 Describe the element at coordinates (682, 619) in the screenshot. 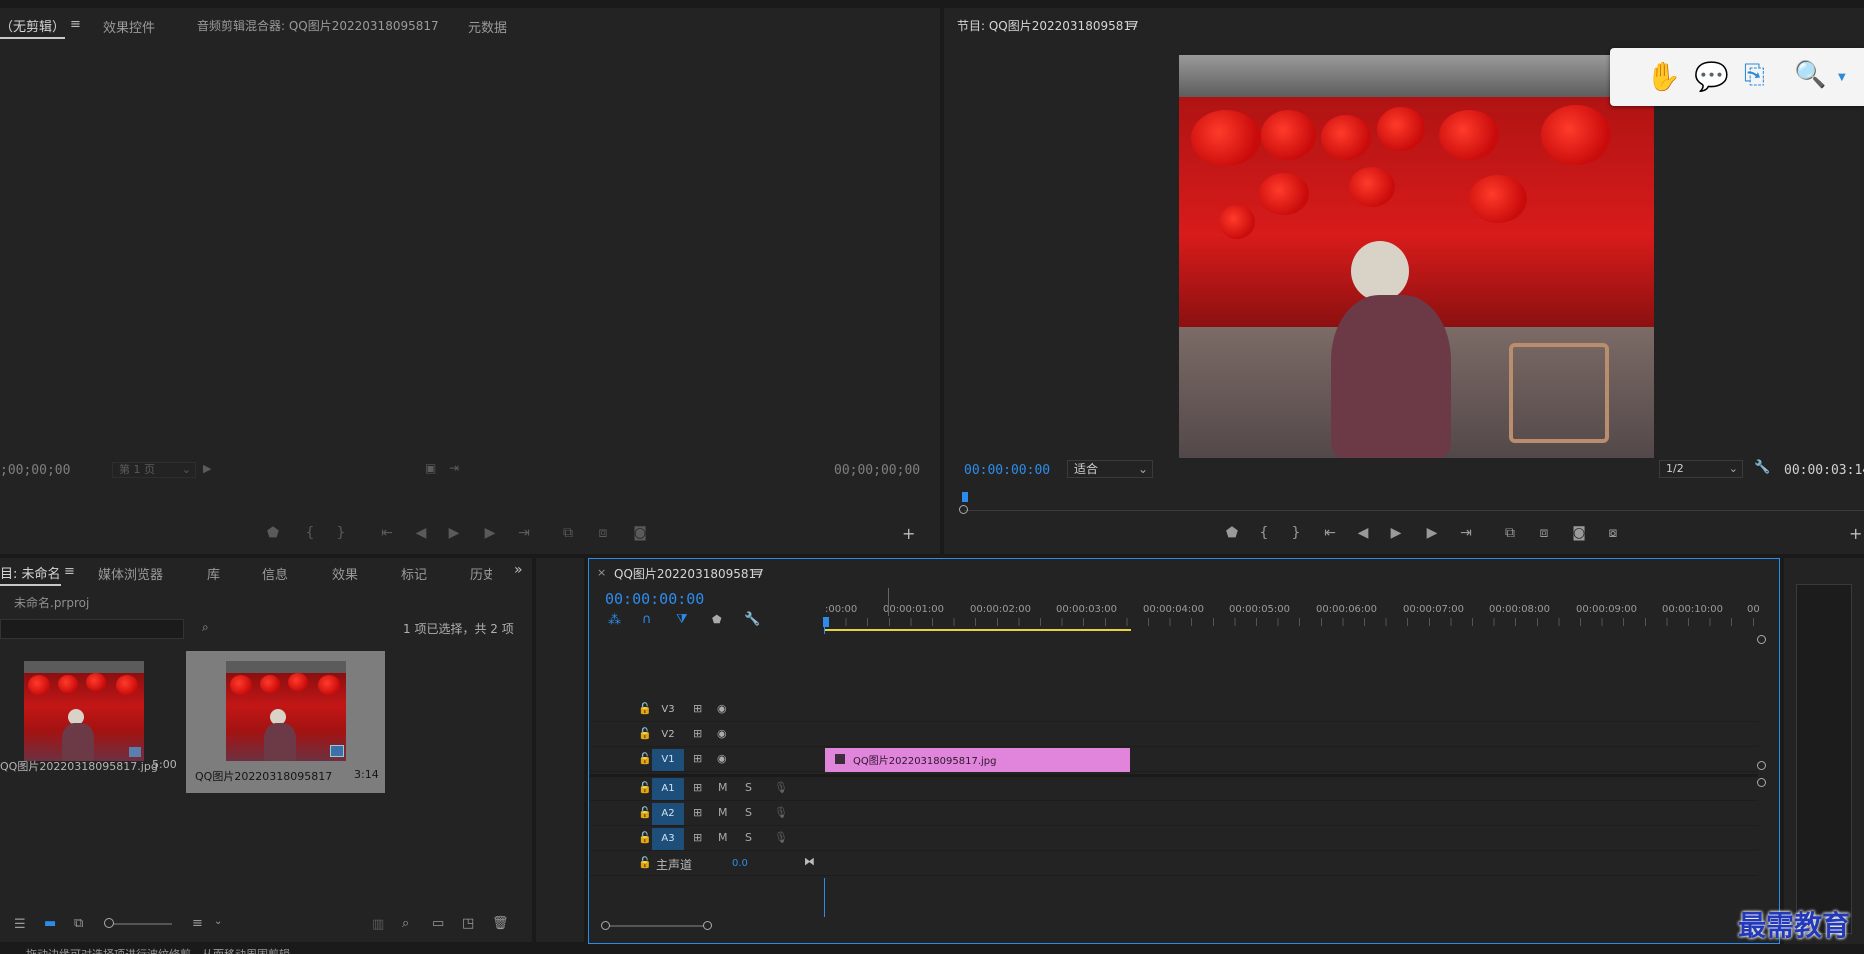

I see `linked-selection-icon: ⧩` at that location.